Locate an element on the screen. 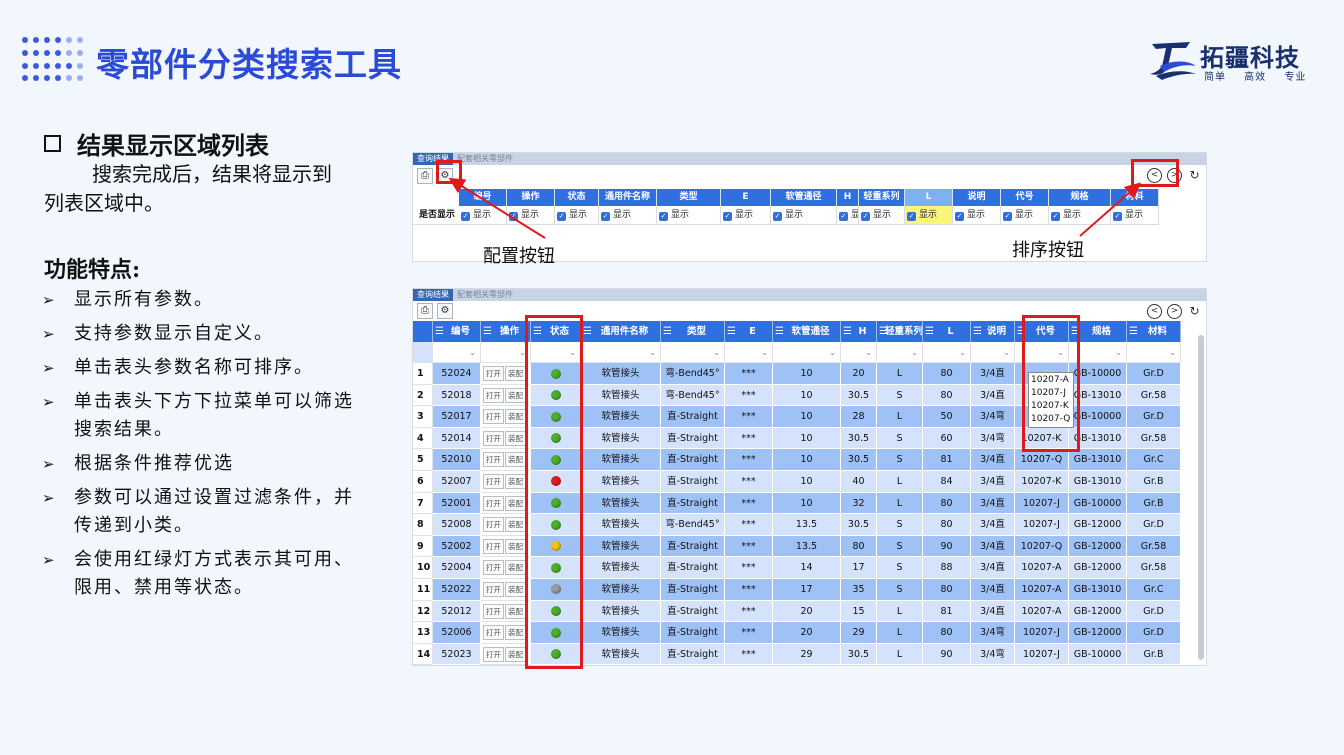 This screenshot has height=755, width=1344. column-header: ☰ 说明 is located at coordinates (993, 331).